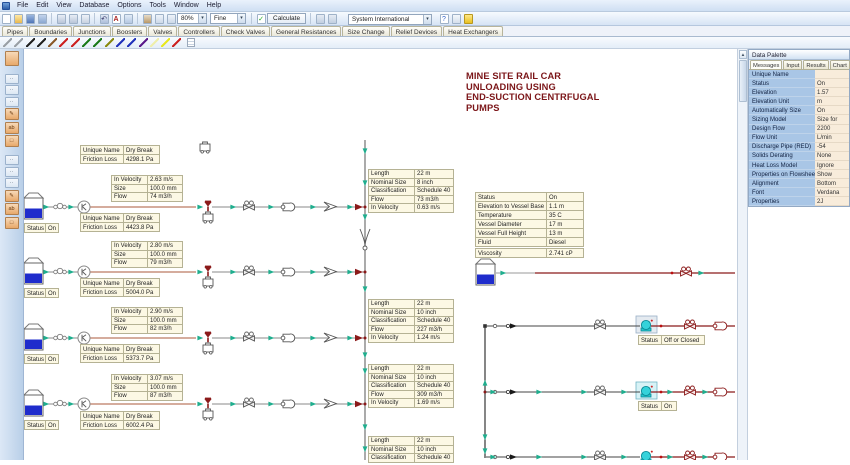 This screenshot has height=465, width=850. Describe the element at coordinates (671, 340) in the screenshot. I see `pump-status-label: Status Off or Closed` at that location.